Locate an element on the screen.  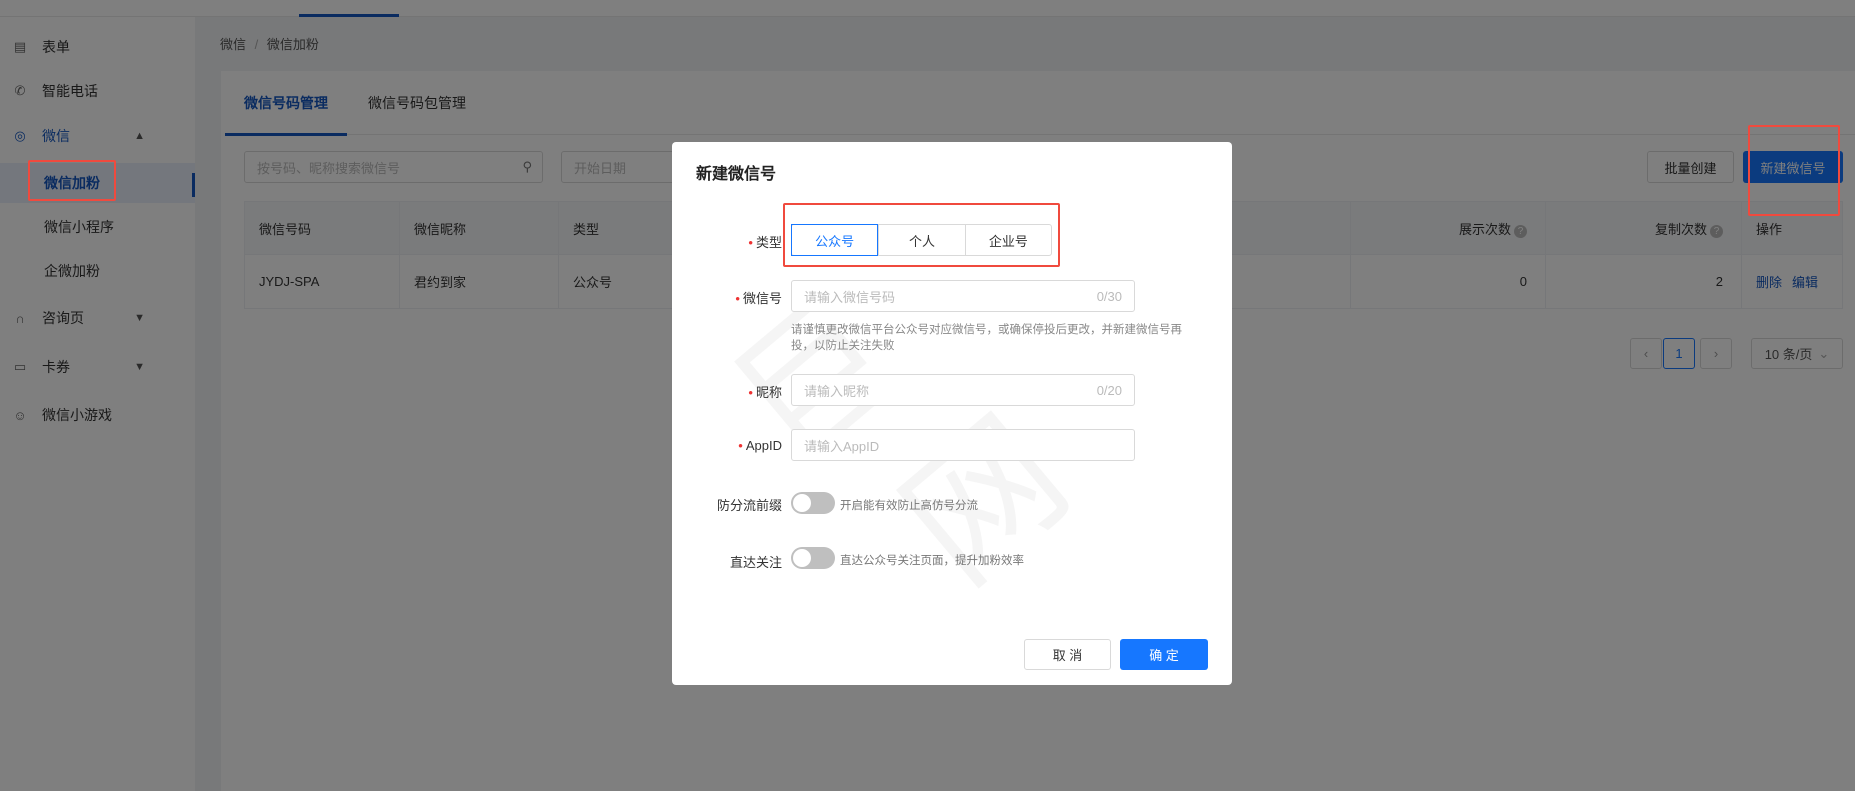
prefix-label: 防分流前缀 is located at coordinates (749, 505).